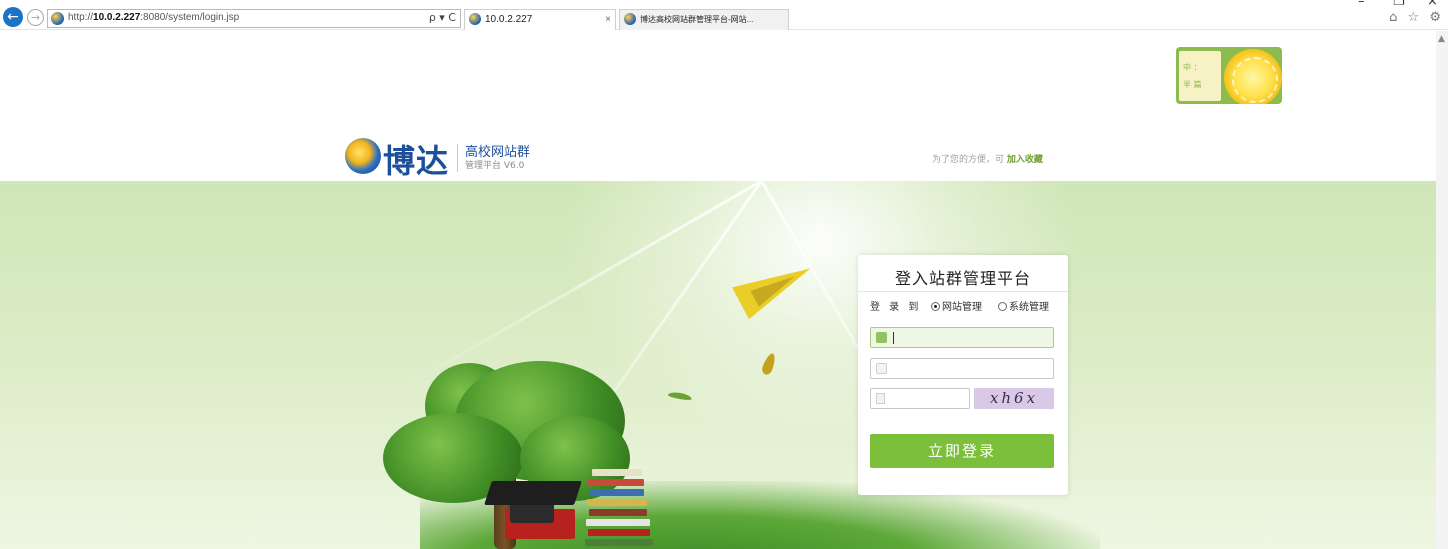 This screenshot has height=549, width=1448. Describe the element at coordinates (963, 291) in the screenshot. I see `login-divider` at that location.